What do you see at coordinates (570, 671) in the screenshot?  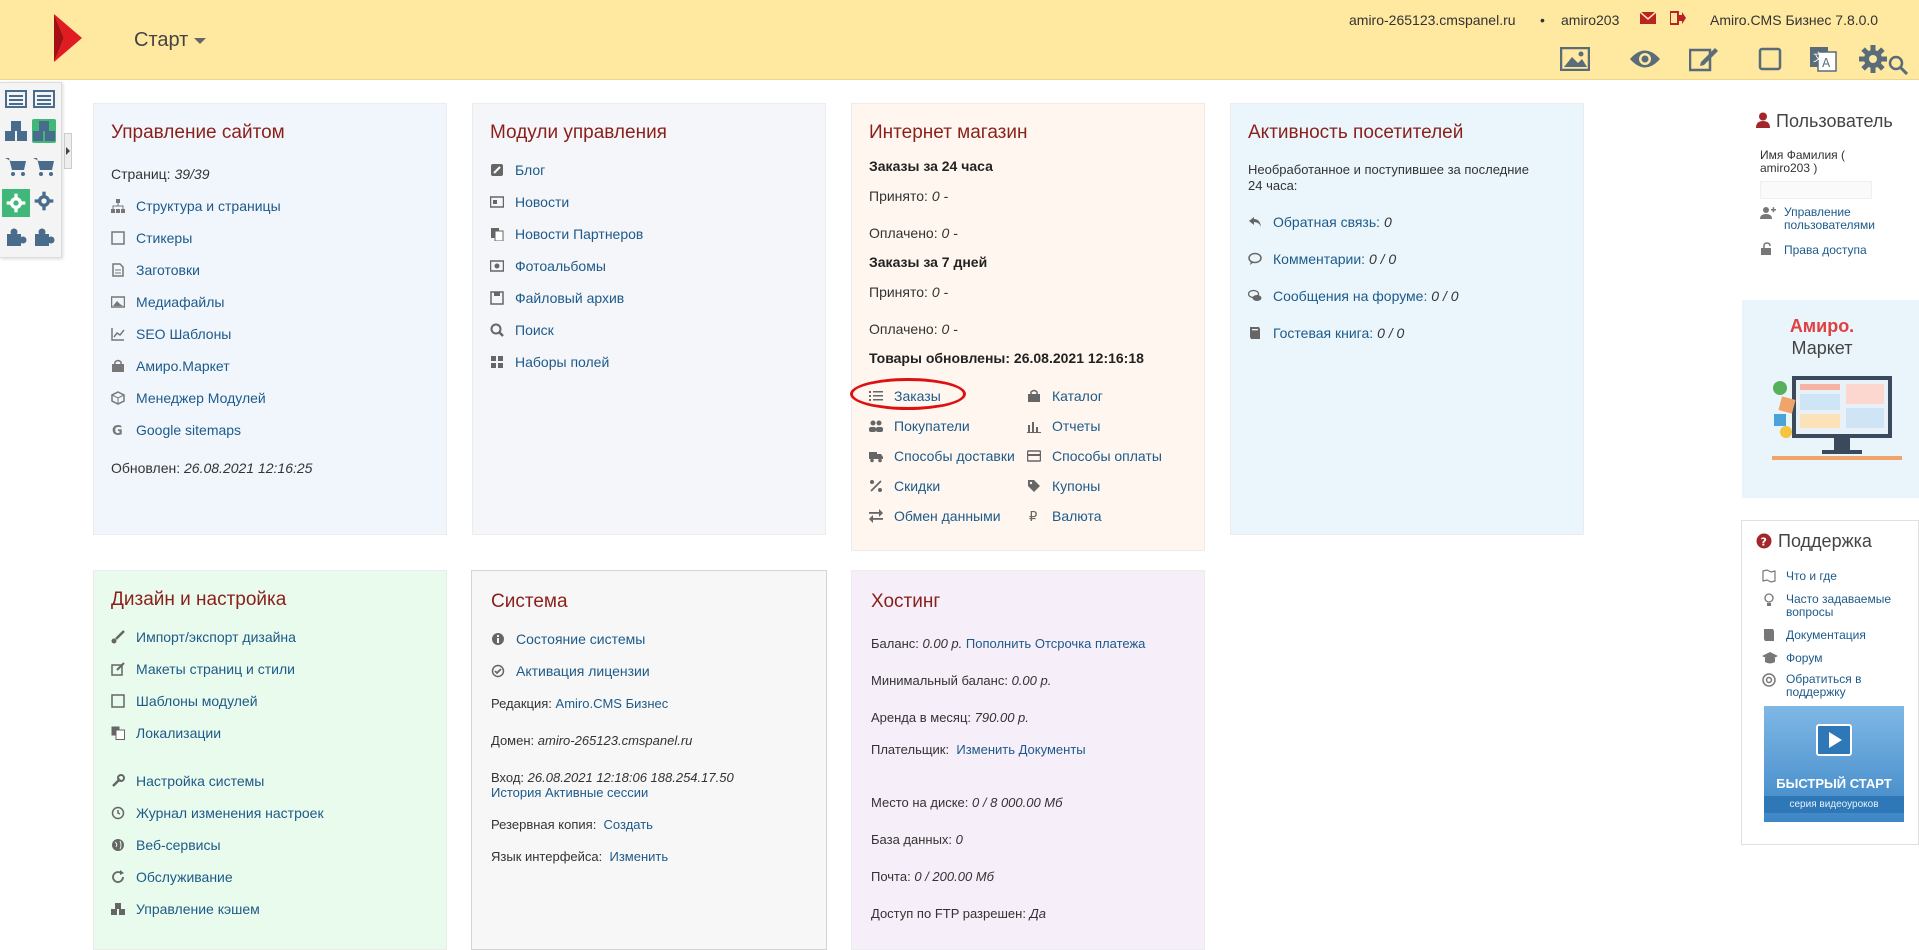 I see `link-activation: Активация лицензии` at bounding box center [570, 671].